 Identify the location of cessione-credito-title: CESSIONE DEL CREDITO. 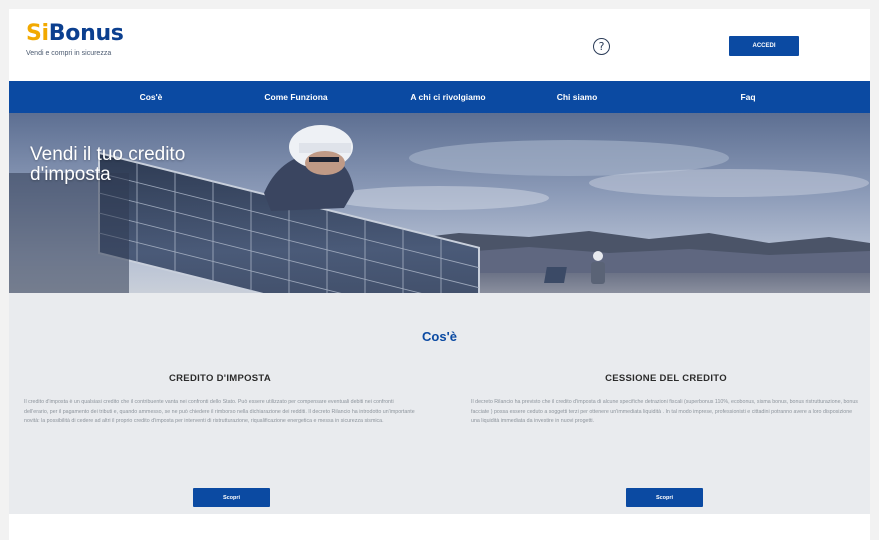
(666, 378).